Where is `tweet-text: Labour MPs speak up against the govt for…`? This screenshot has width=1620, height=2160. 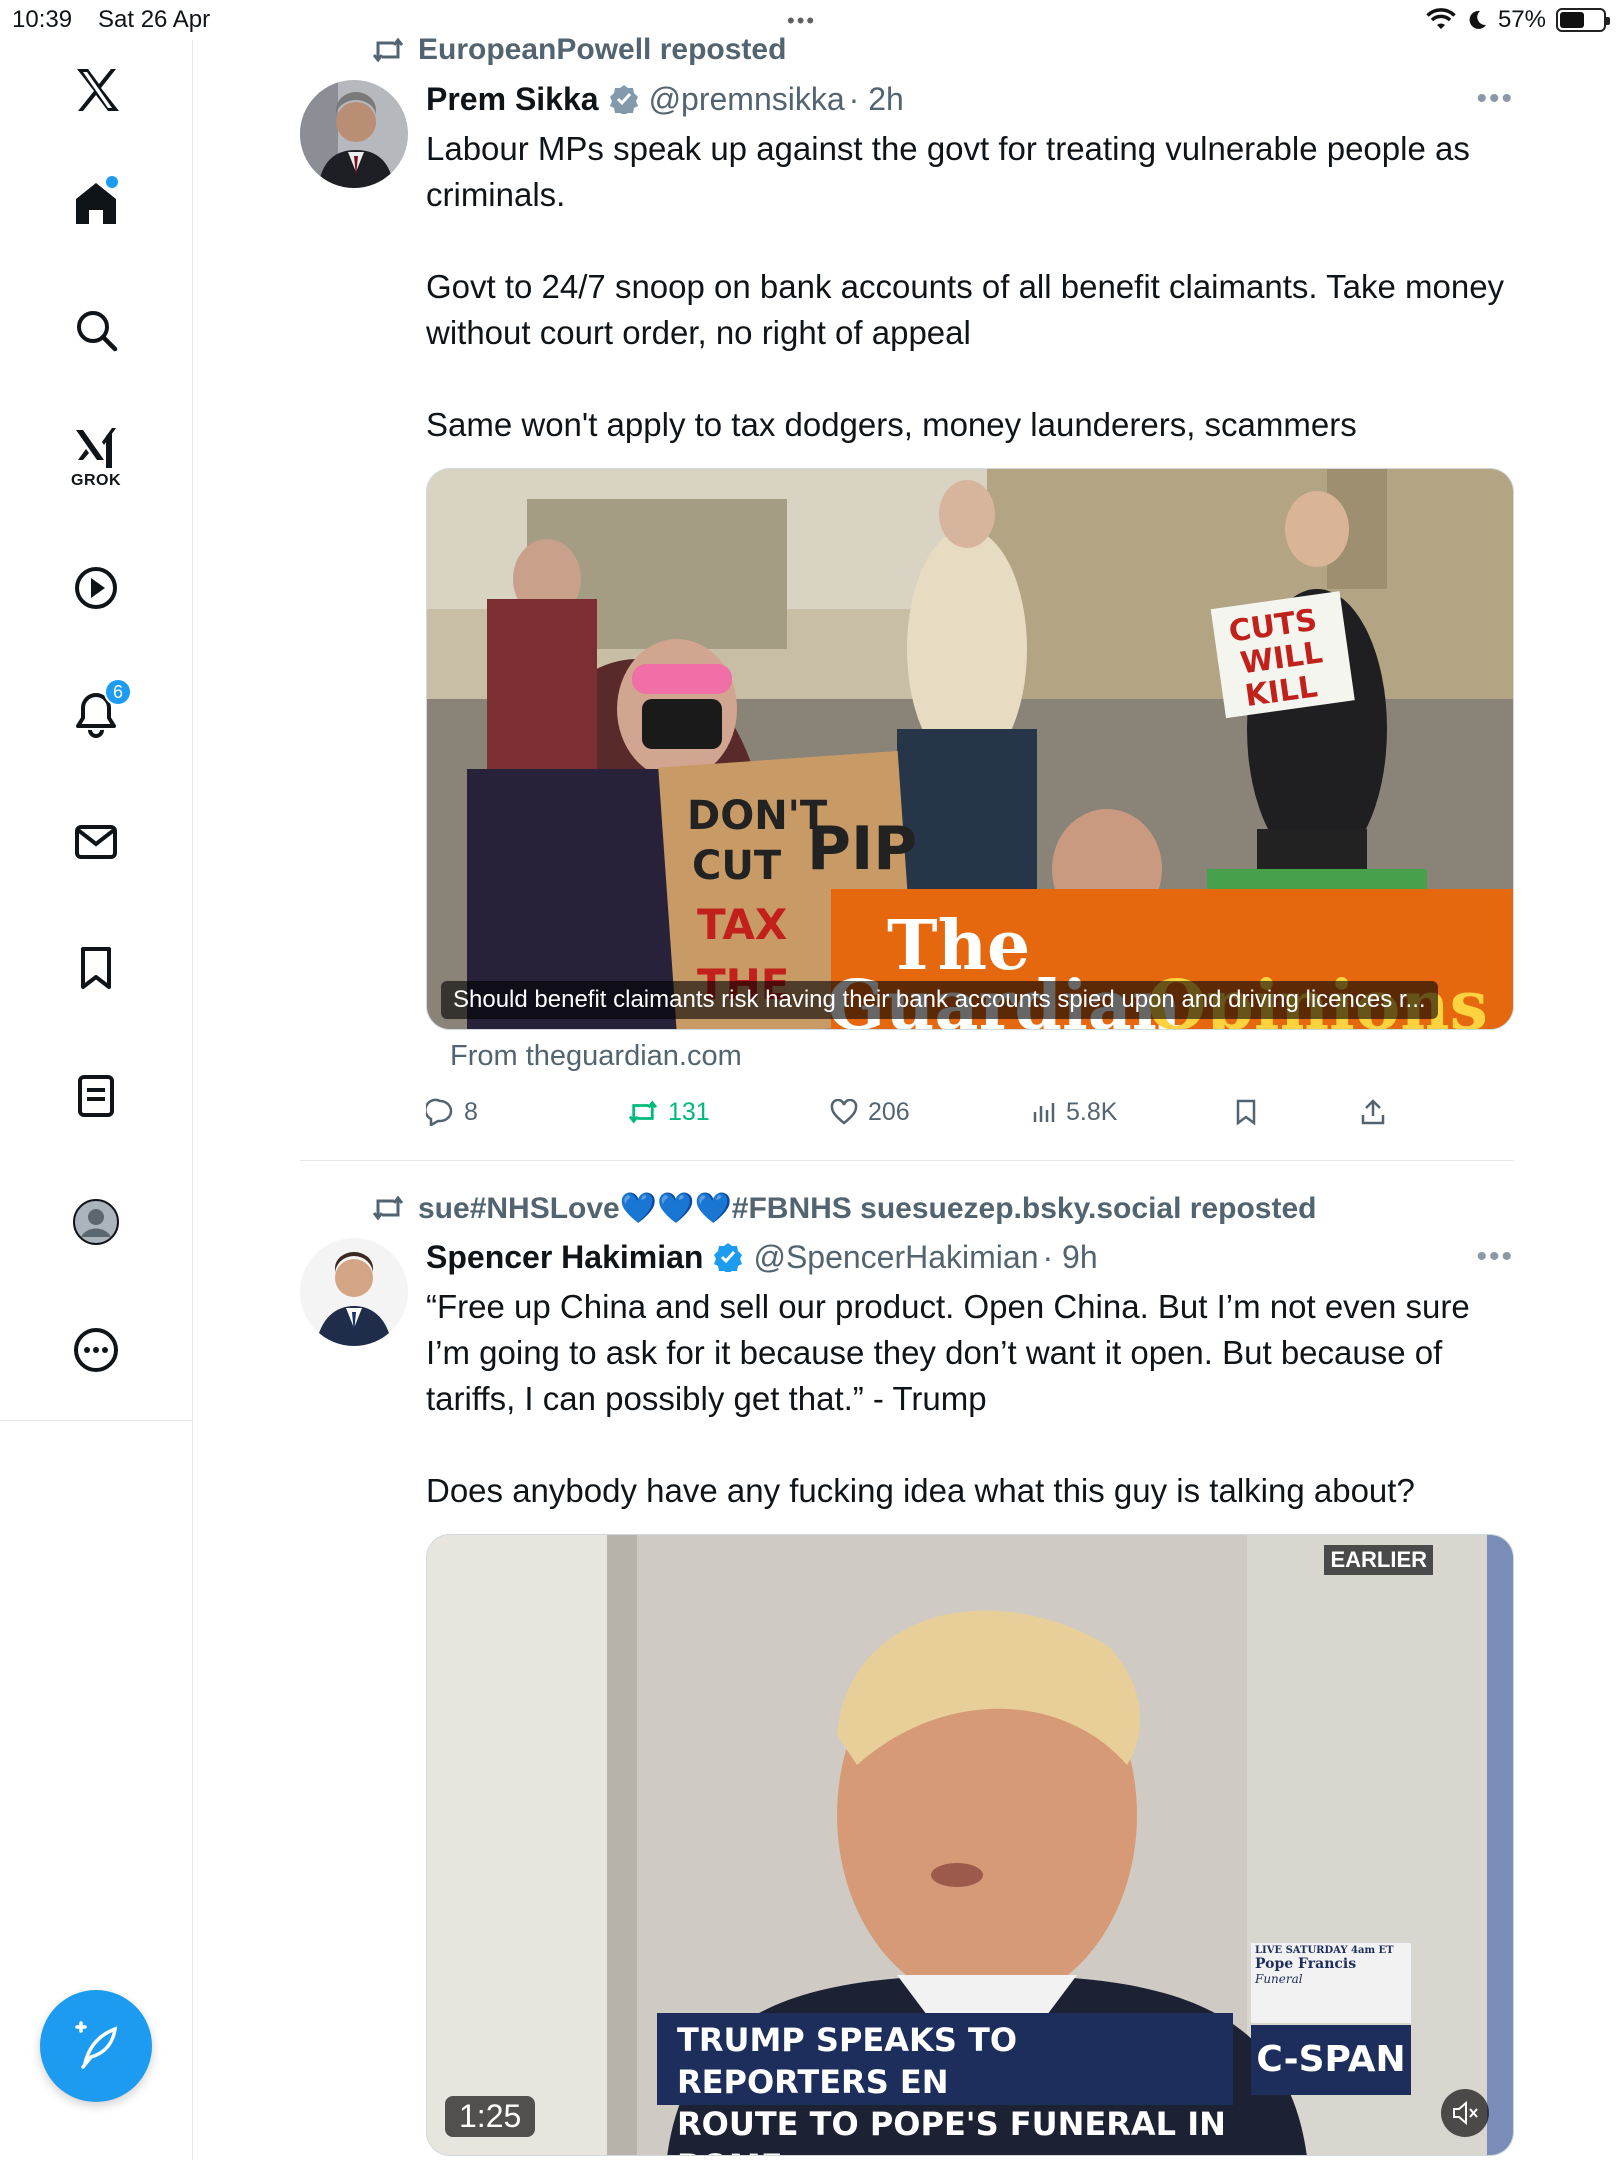
tweet-text: Labour MPs speak up against the govt for… is located at coordinates (965, 286).